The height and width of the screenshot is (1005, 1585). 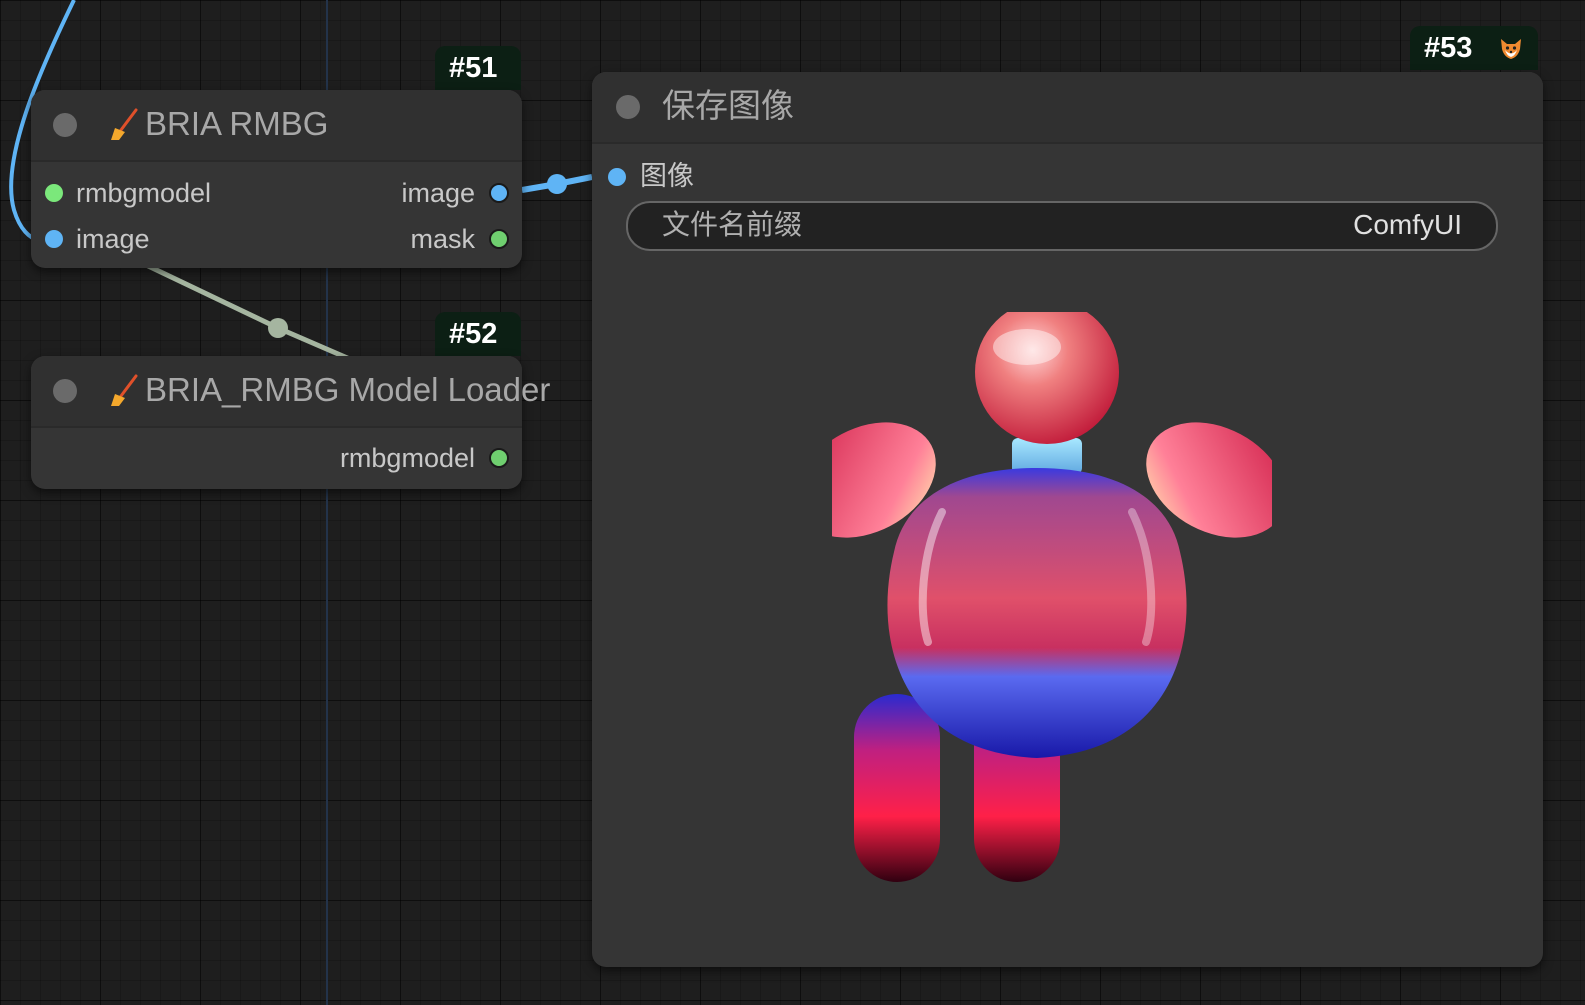 I want to click on output-label-rmbgmodel: rmbgmodel, so click(x=407, y=458).